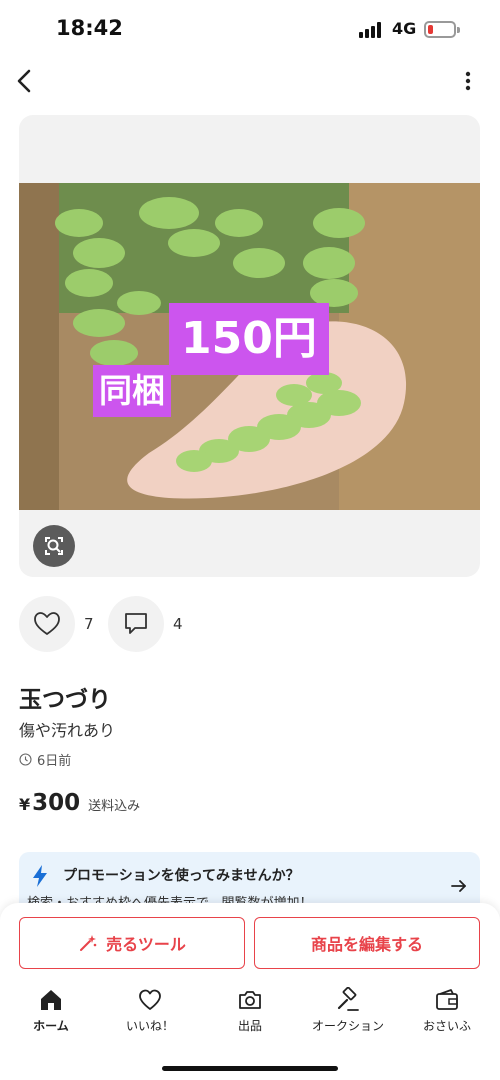 The width and height of the screenshot is (500, 1080). I want to click on overlay-price-label: 150円, so click(249, 339).